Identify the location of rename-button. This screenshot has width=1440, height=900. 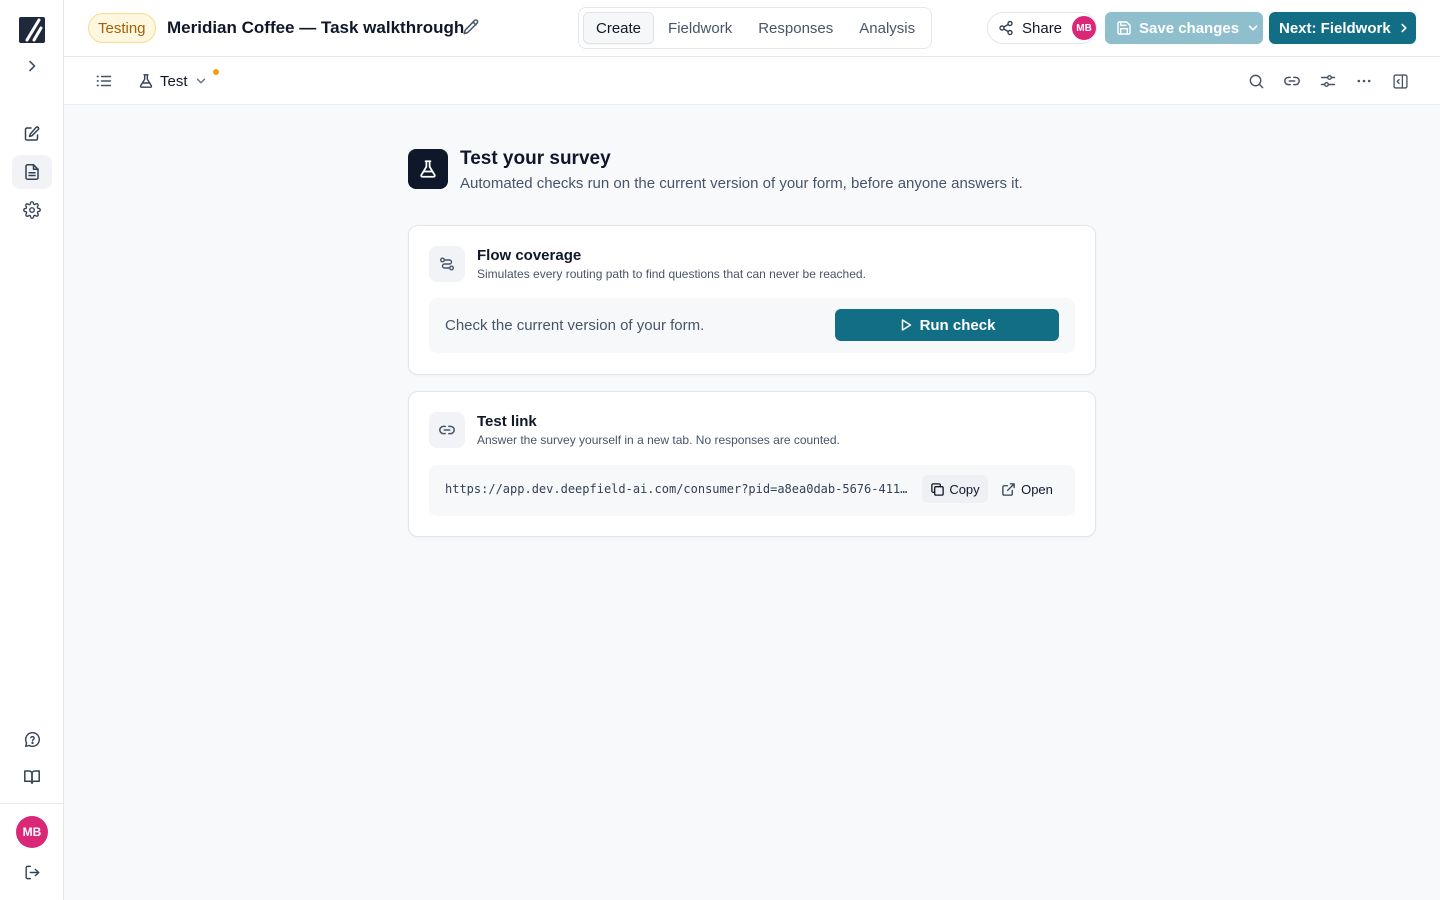
(472, 28).